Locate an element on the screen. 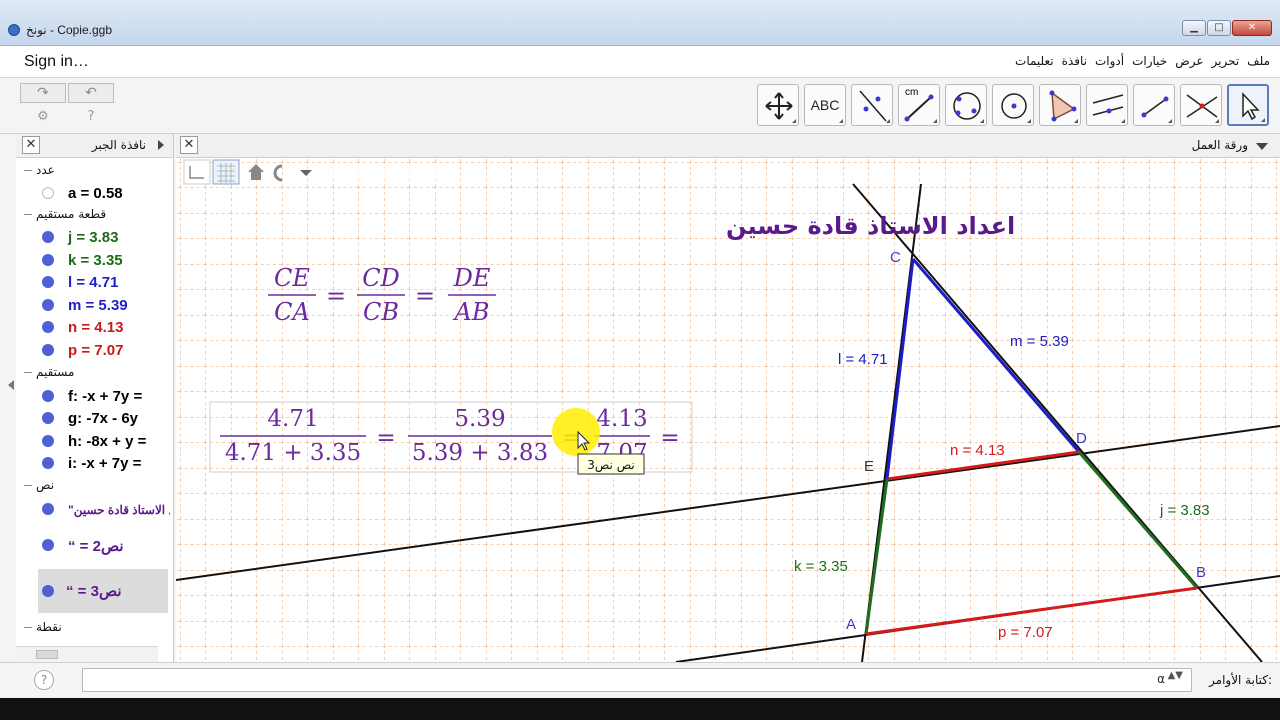  distance-tool: cm is located at coordinates (919, 105).